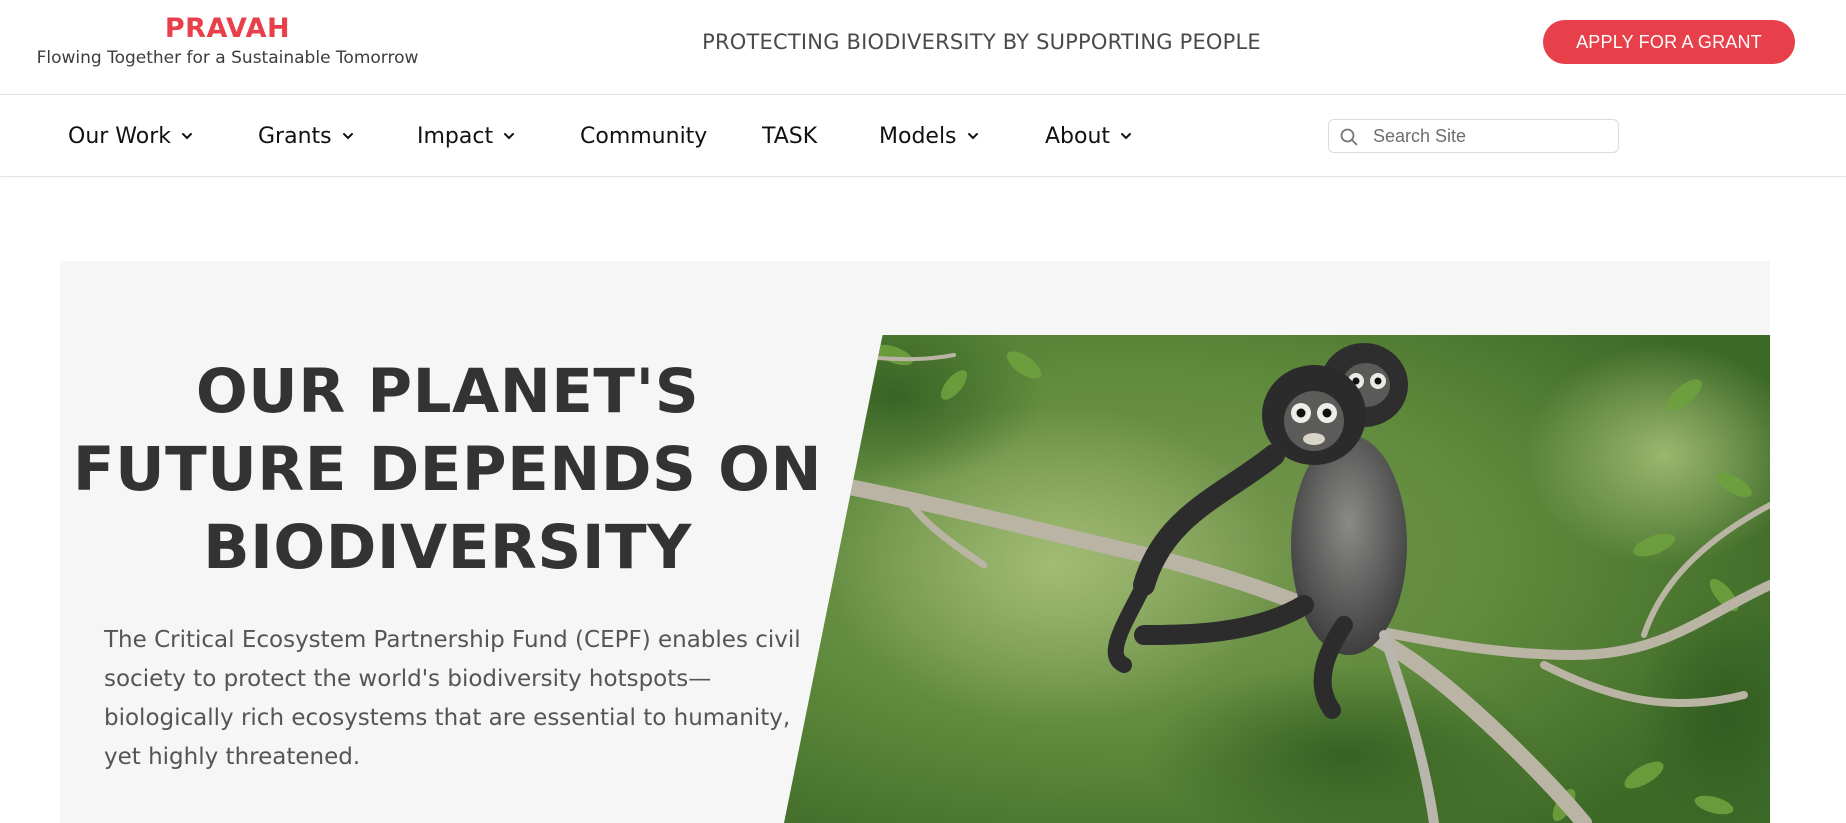 This screenshot has height=823, width=1846. I want to click on hero-title-line: FUTURE DEPENDS ON, so click(447, 469).